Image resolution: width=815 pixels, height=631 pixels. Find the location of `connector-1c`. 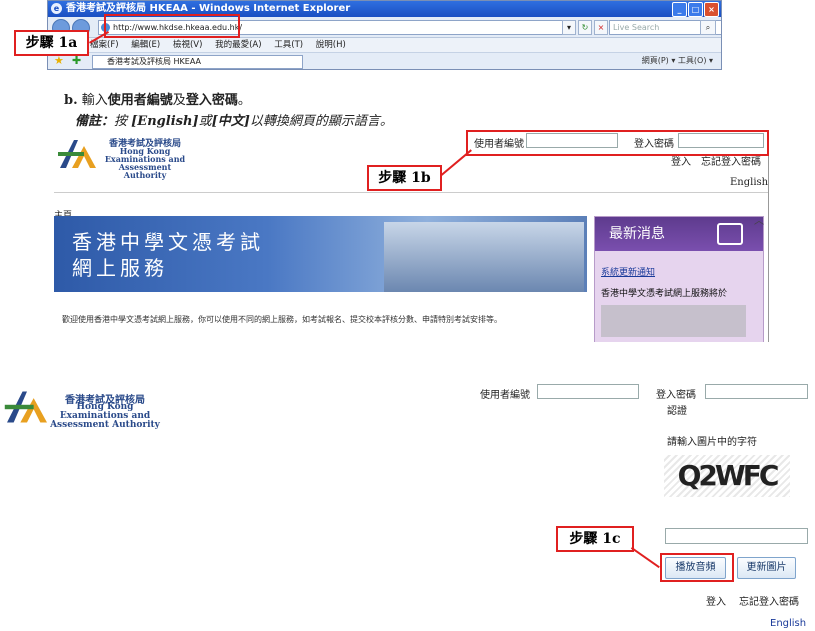

connector-1c is located at coordinates (645, 558).